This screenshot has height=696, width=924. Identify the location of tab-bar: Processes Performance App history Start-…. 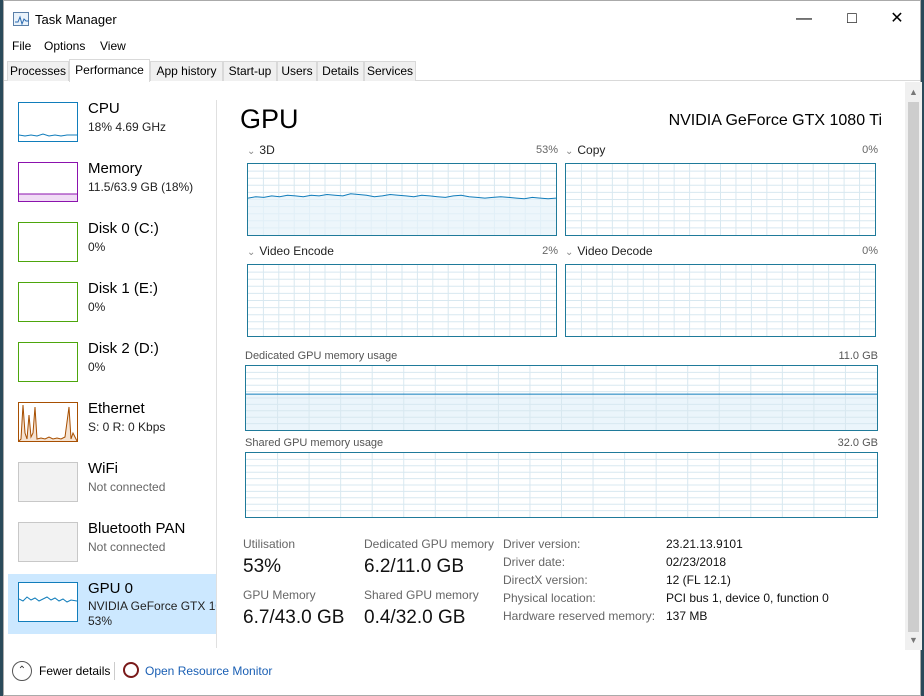
(462, 70).